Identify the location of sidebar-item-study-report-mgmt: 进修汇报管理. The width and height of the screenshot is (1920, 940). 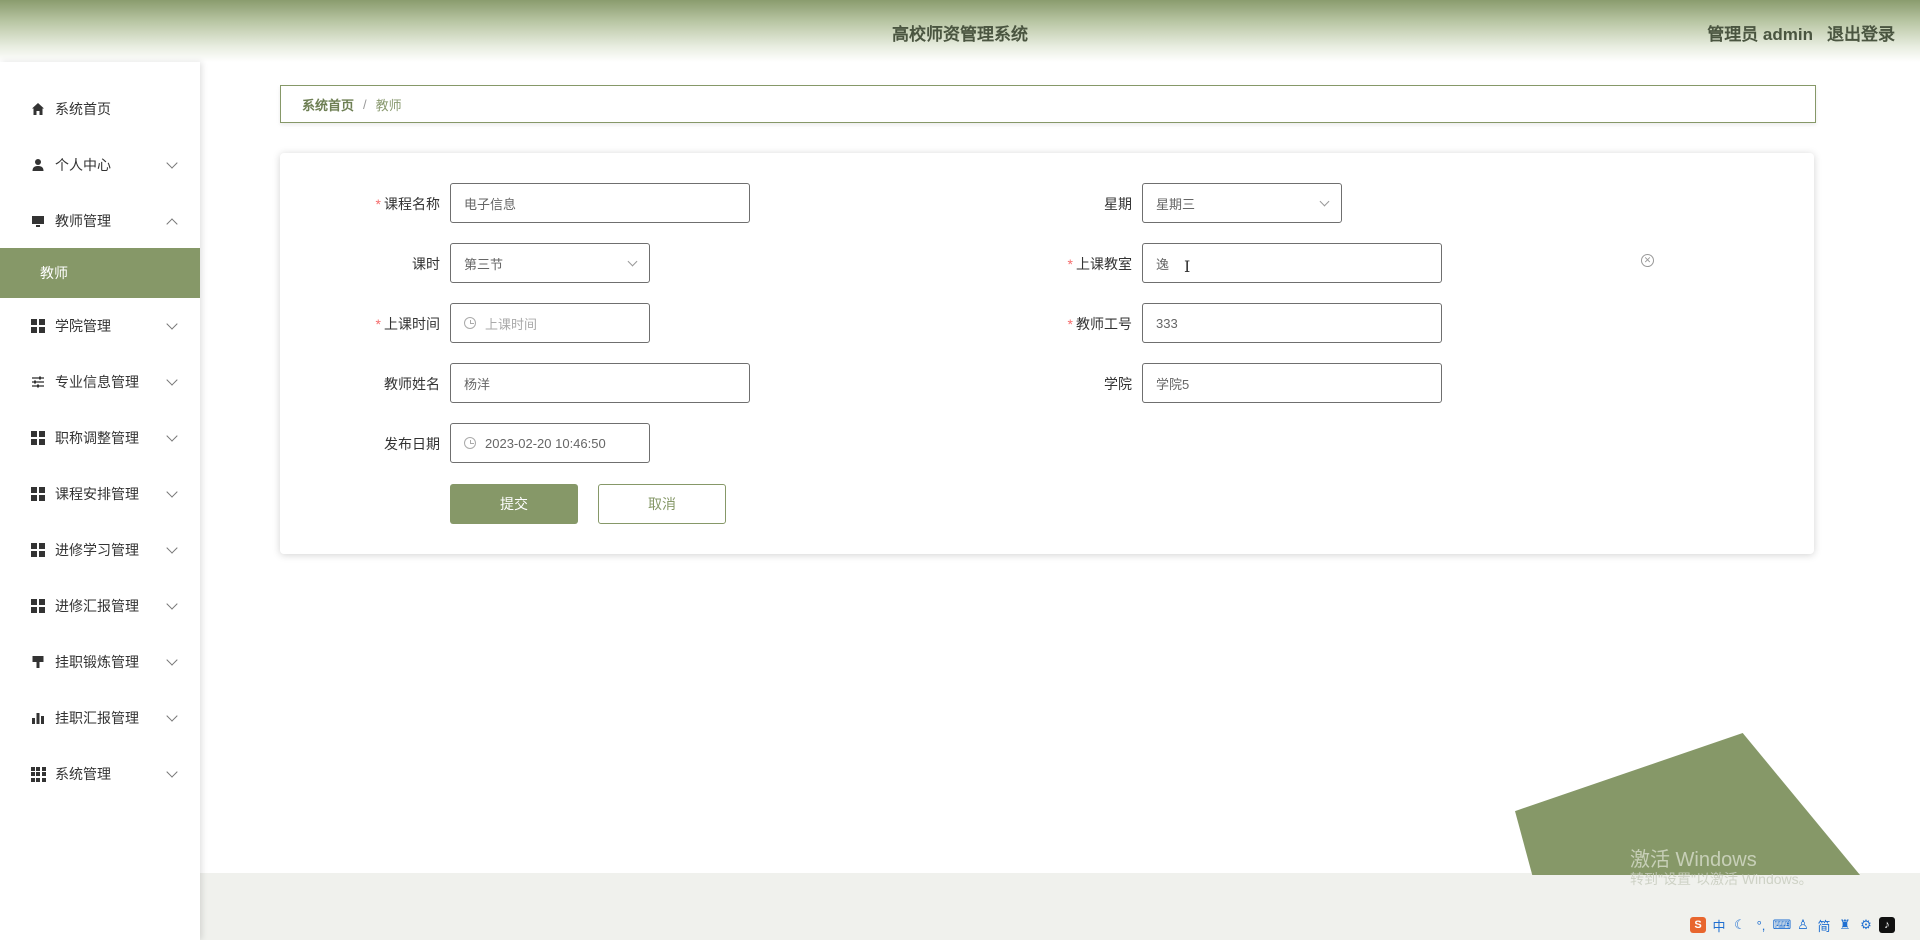
(100, 606).